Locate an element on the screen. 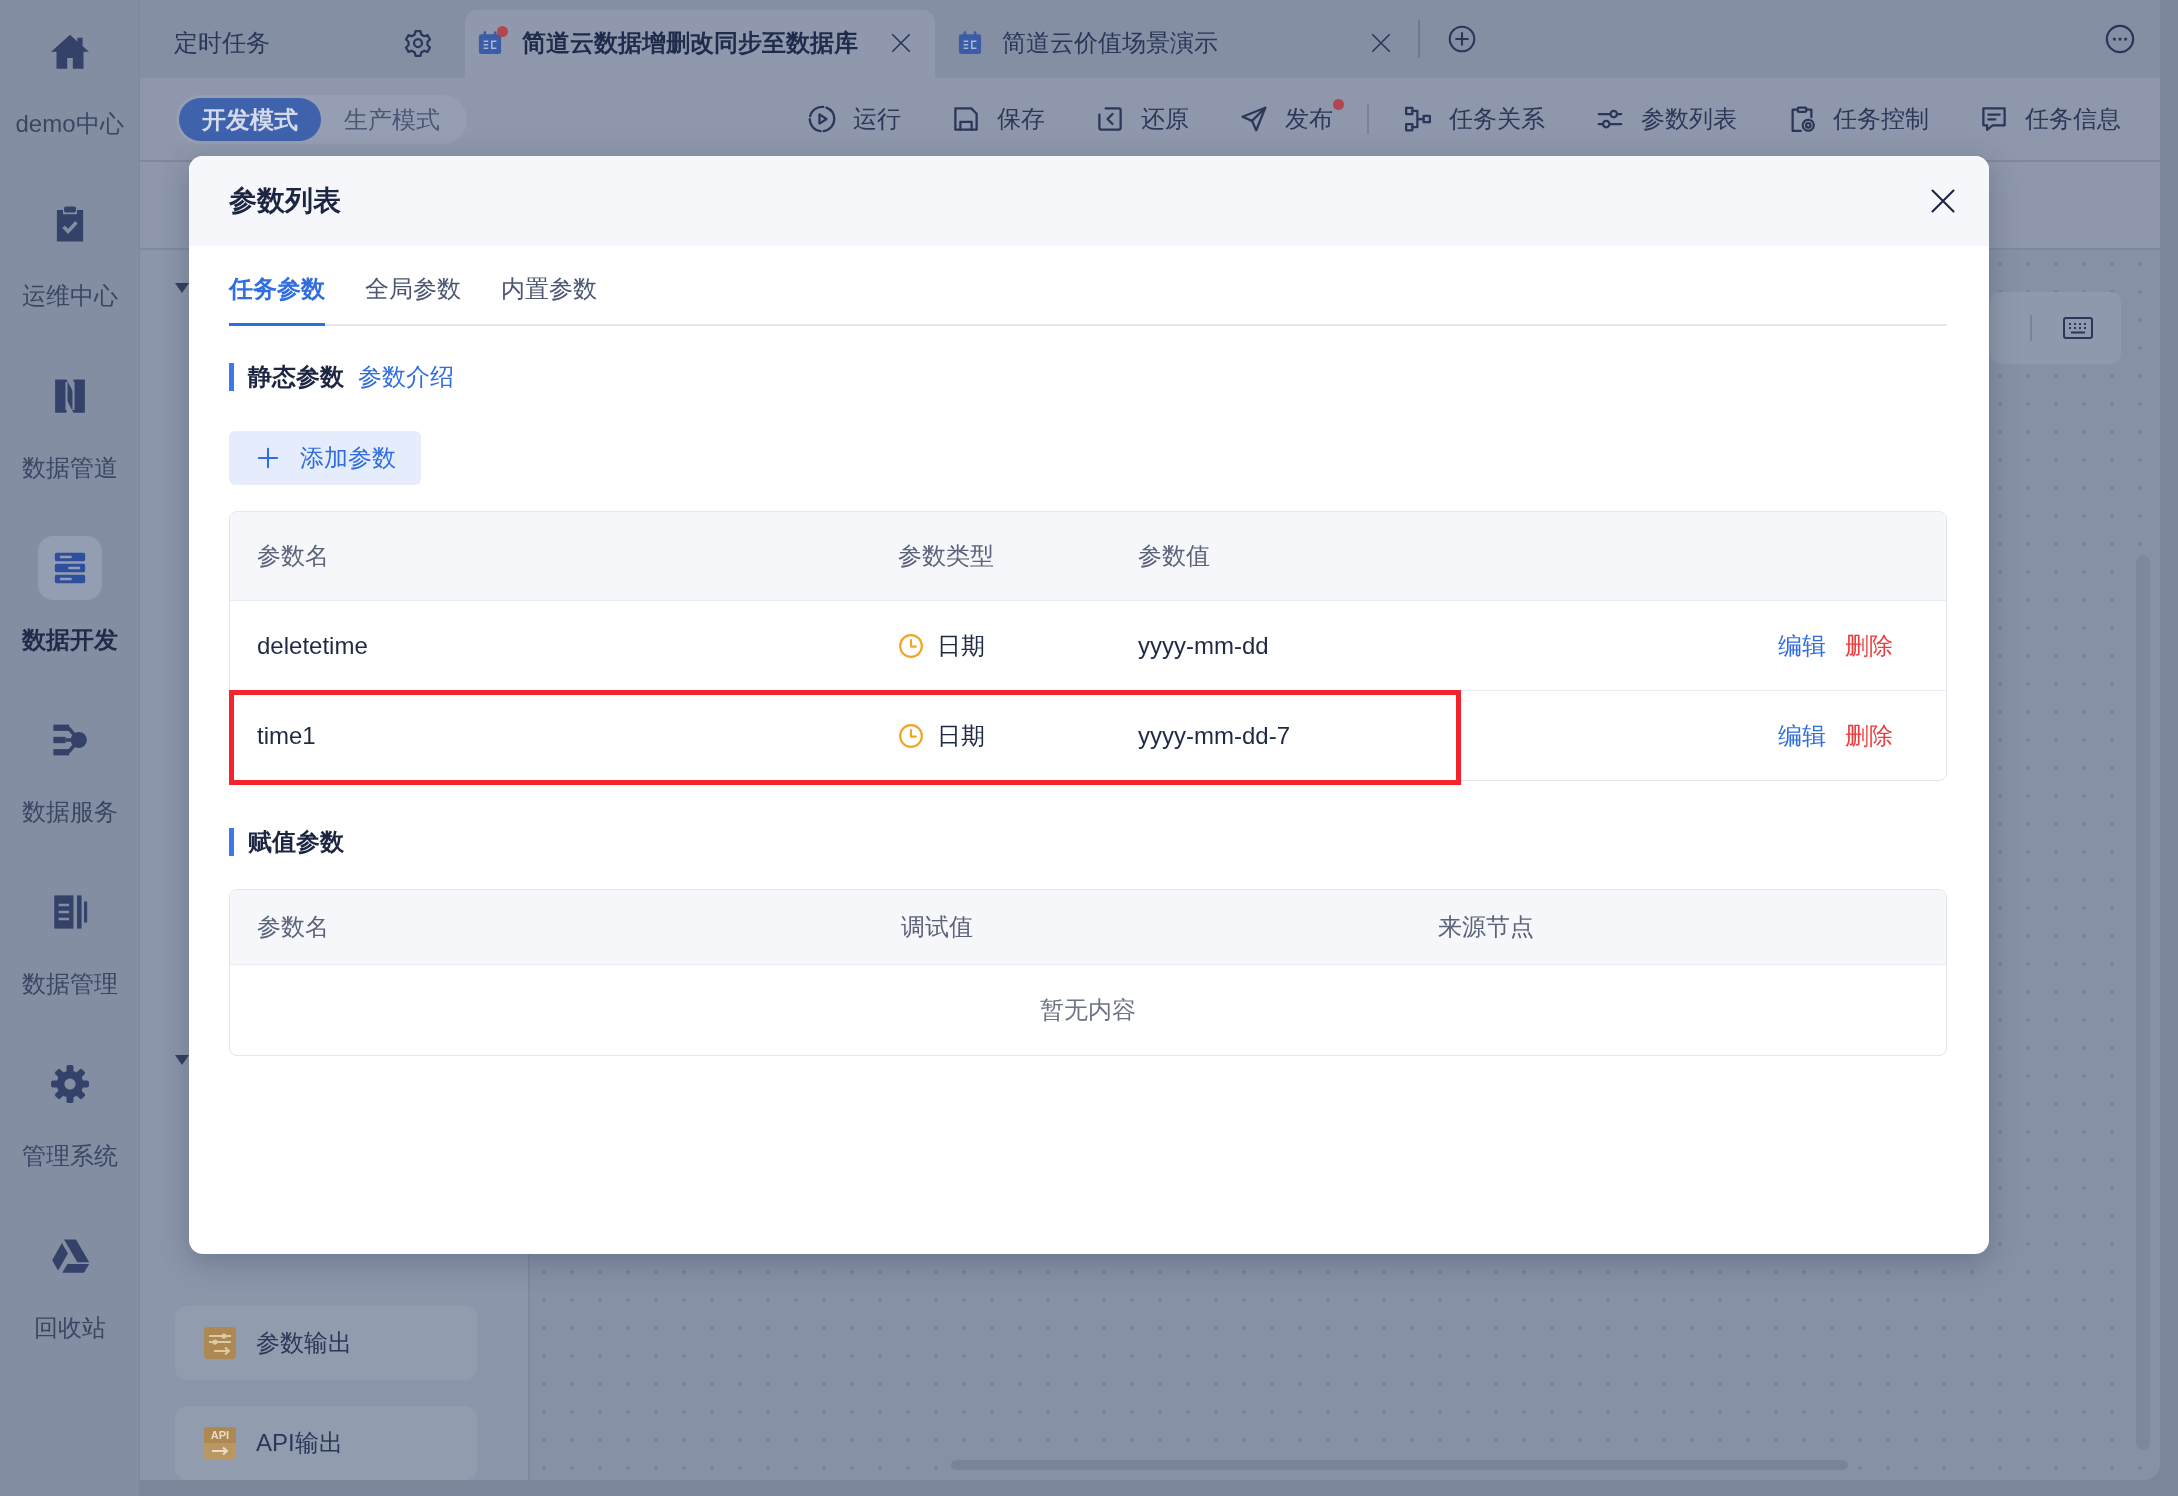 Image resolution: width=2178 pixels, height=1496 pixels. plus-circle-icon is located at coordinates (1462, 39).